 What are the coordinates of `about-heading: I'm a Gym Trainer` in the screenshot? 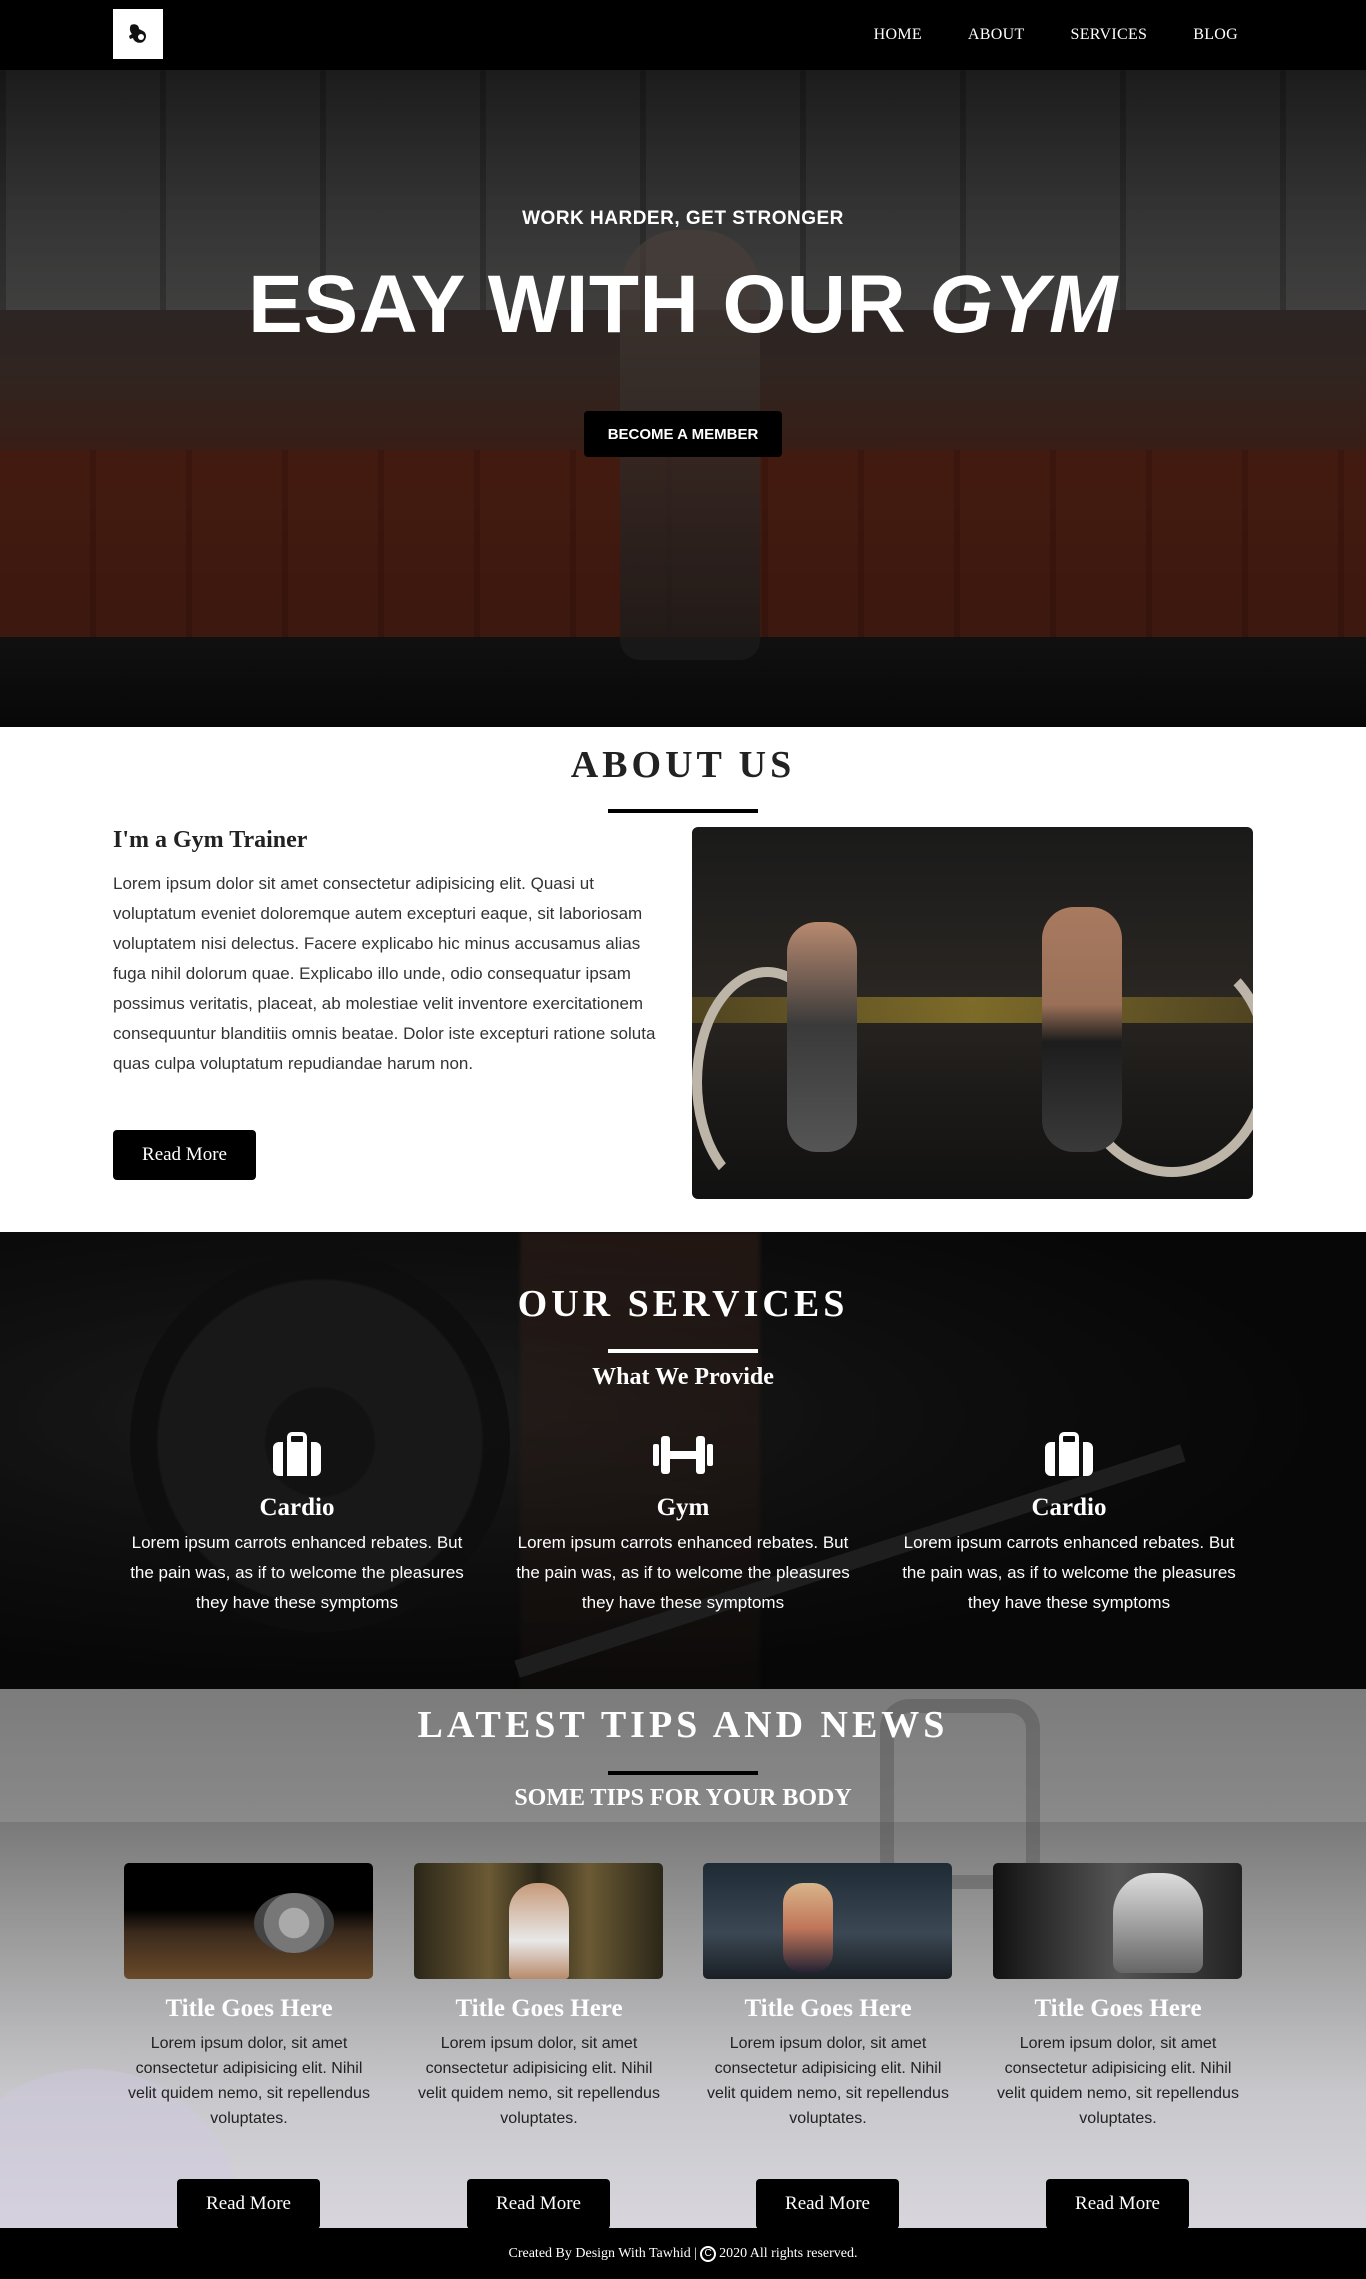 It's located at (210, 840).